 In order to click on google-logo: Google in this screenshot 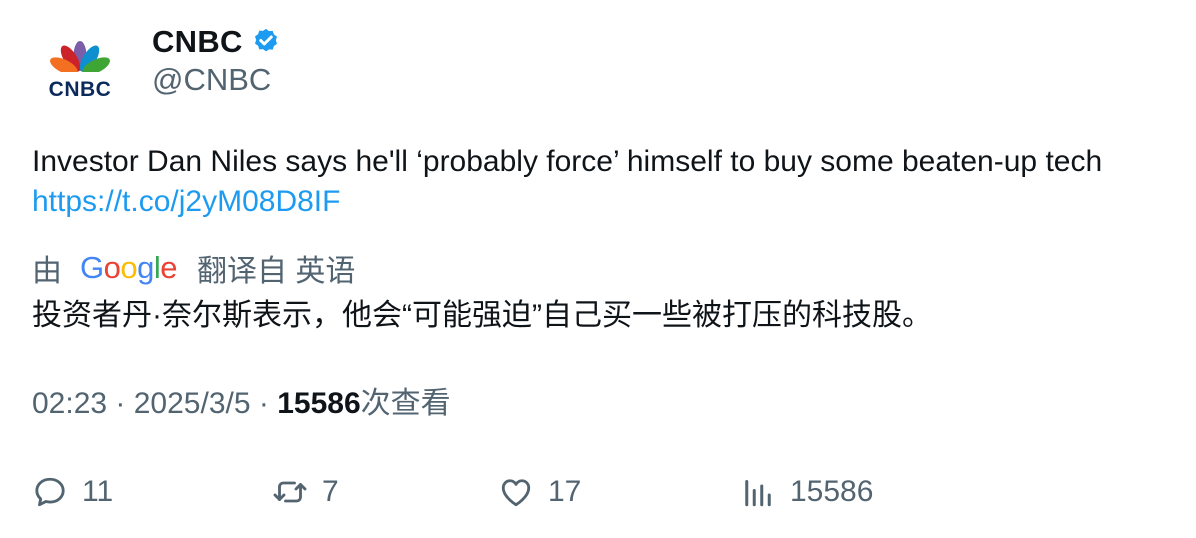, I will do `click(129, 268)`.